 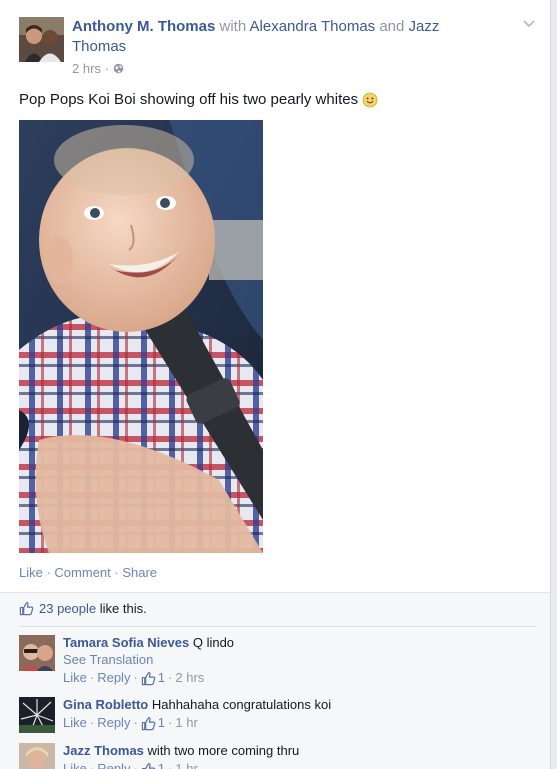 I want to click on commenter-name: Gina Robletto, so click(x=105, y=704).